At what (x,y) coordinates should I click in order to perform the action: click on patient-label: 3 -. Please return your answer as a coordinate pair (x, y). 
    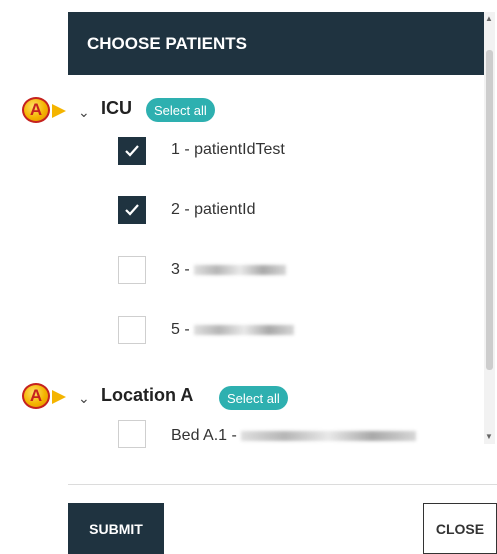
    Looking at the image, I should click on (180, 269).